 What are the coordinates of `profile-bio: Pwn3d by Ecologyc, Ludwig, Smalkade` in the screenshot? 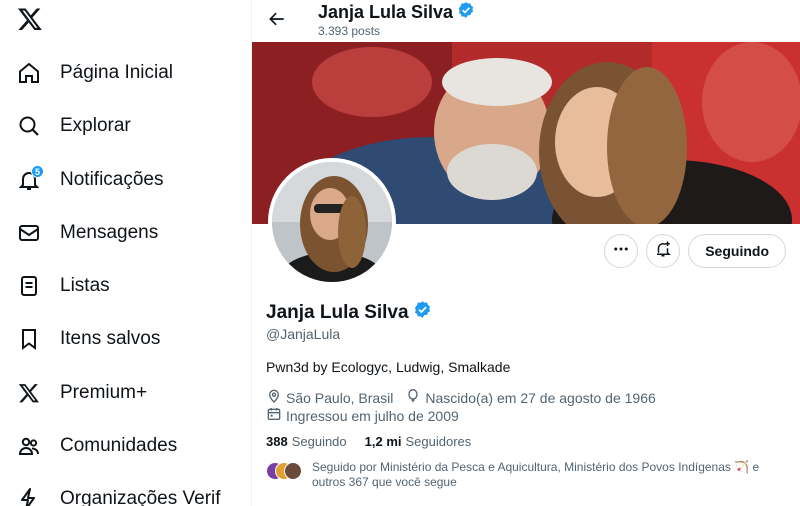 It's located at (388, 367).